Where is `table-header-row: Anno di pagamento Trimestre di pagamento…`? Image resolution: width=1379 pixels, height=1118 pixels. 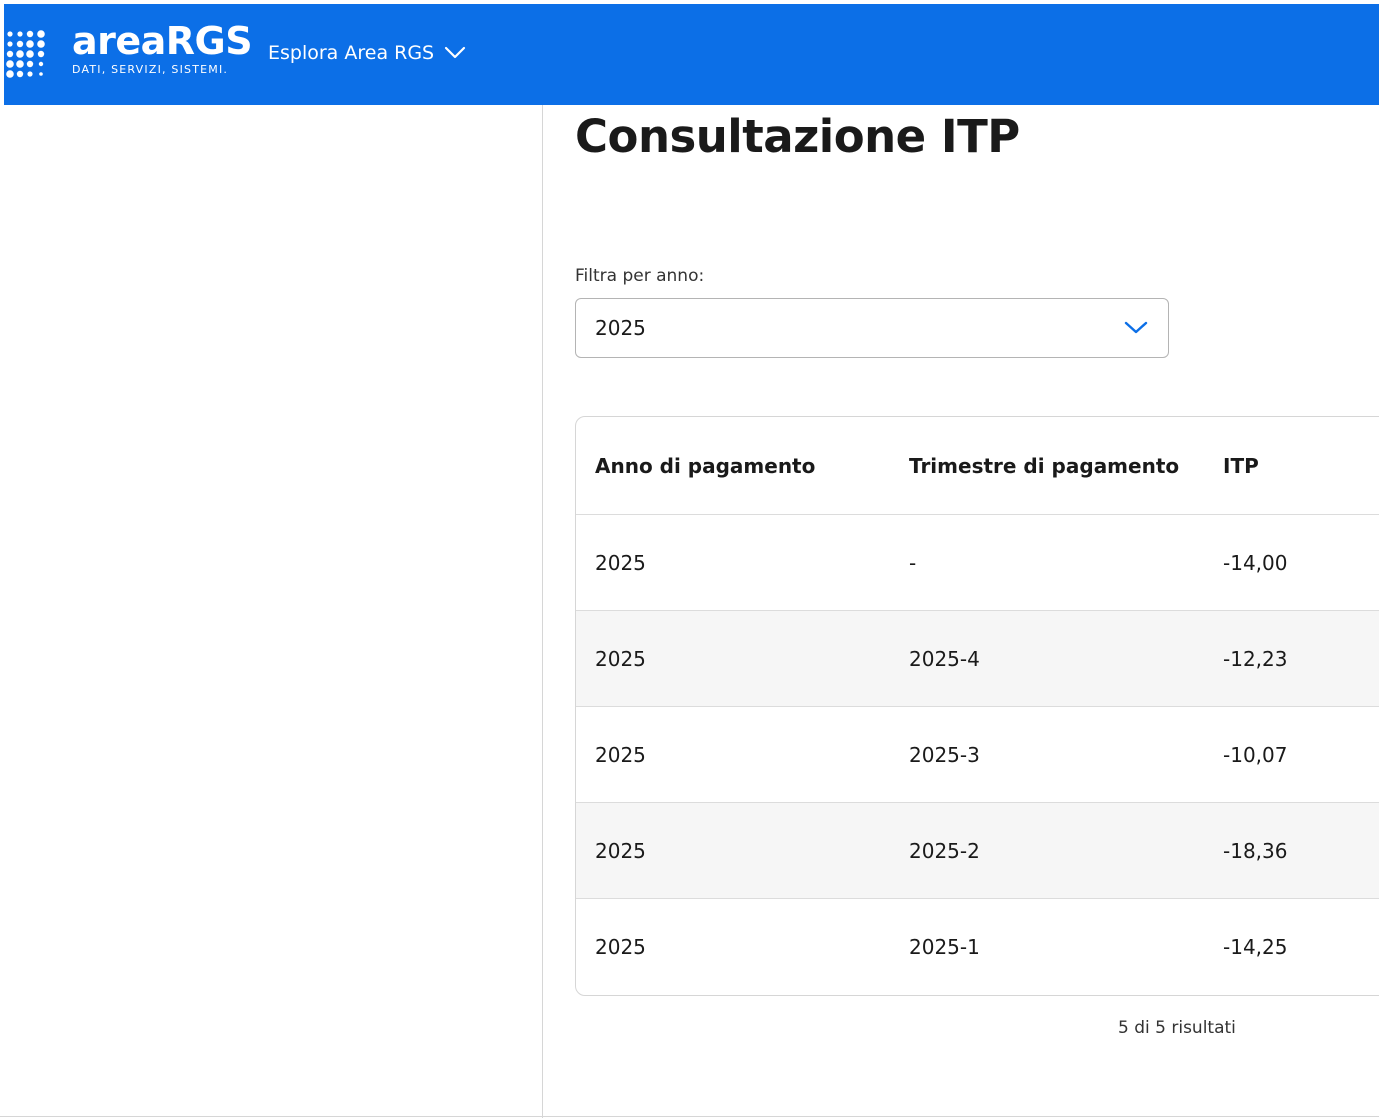
table-header-row: Anno di pagamento Trimestre di pagamento… is located at coordinates (977, 466).